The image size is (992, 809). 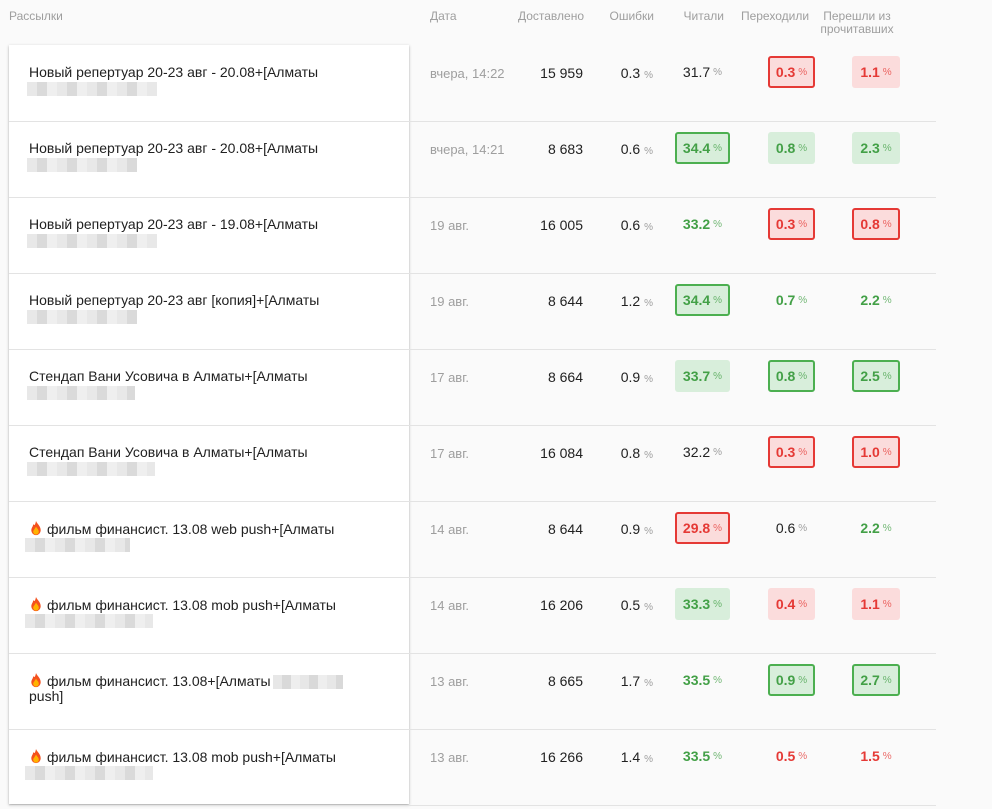 I want to click on clicked-of-read-percent-value: 1.5, so click(x=870, y=756).